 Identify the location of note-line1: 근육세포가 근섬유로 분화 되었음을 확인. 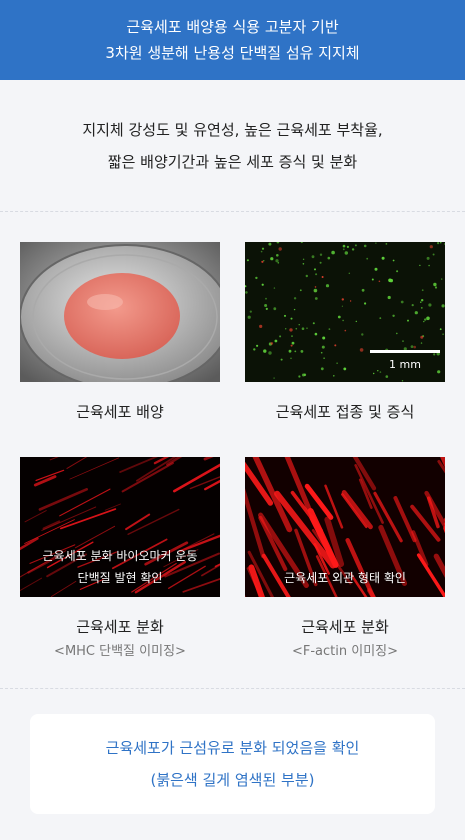
(232, 748).